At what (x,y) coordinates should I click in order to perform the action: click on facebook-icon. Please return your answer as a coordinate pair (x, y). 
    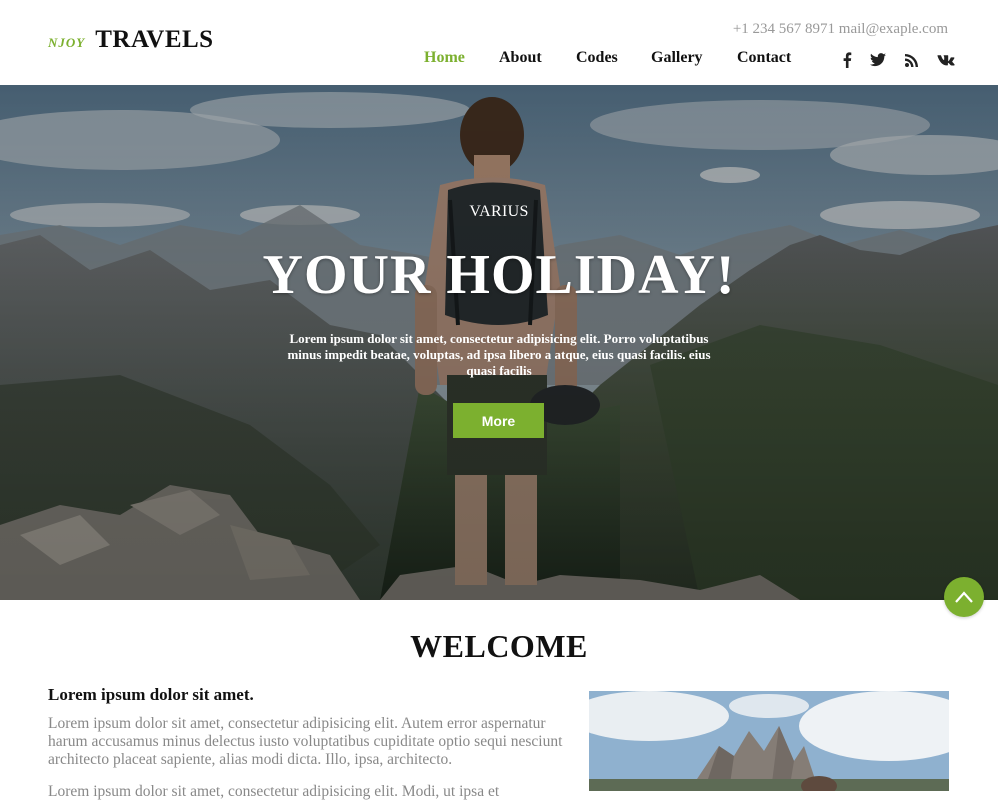
    Looking at the image, I should click on (847, 60).